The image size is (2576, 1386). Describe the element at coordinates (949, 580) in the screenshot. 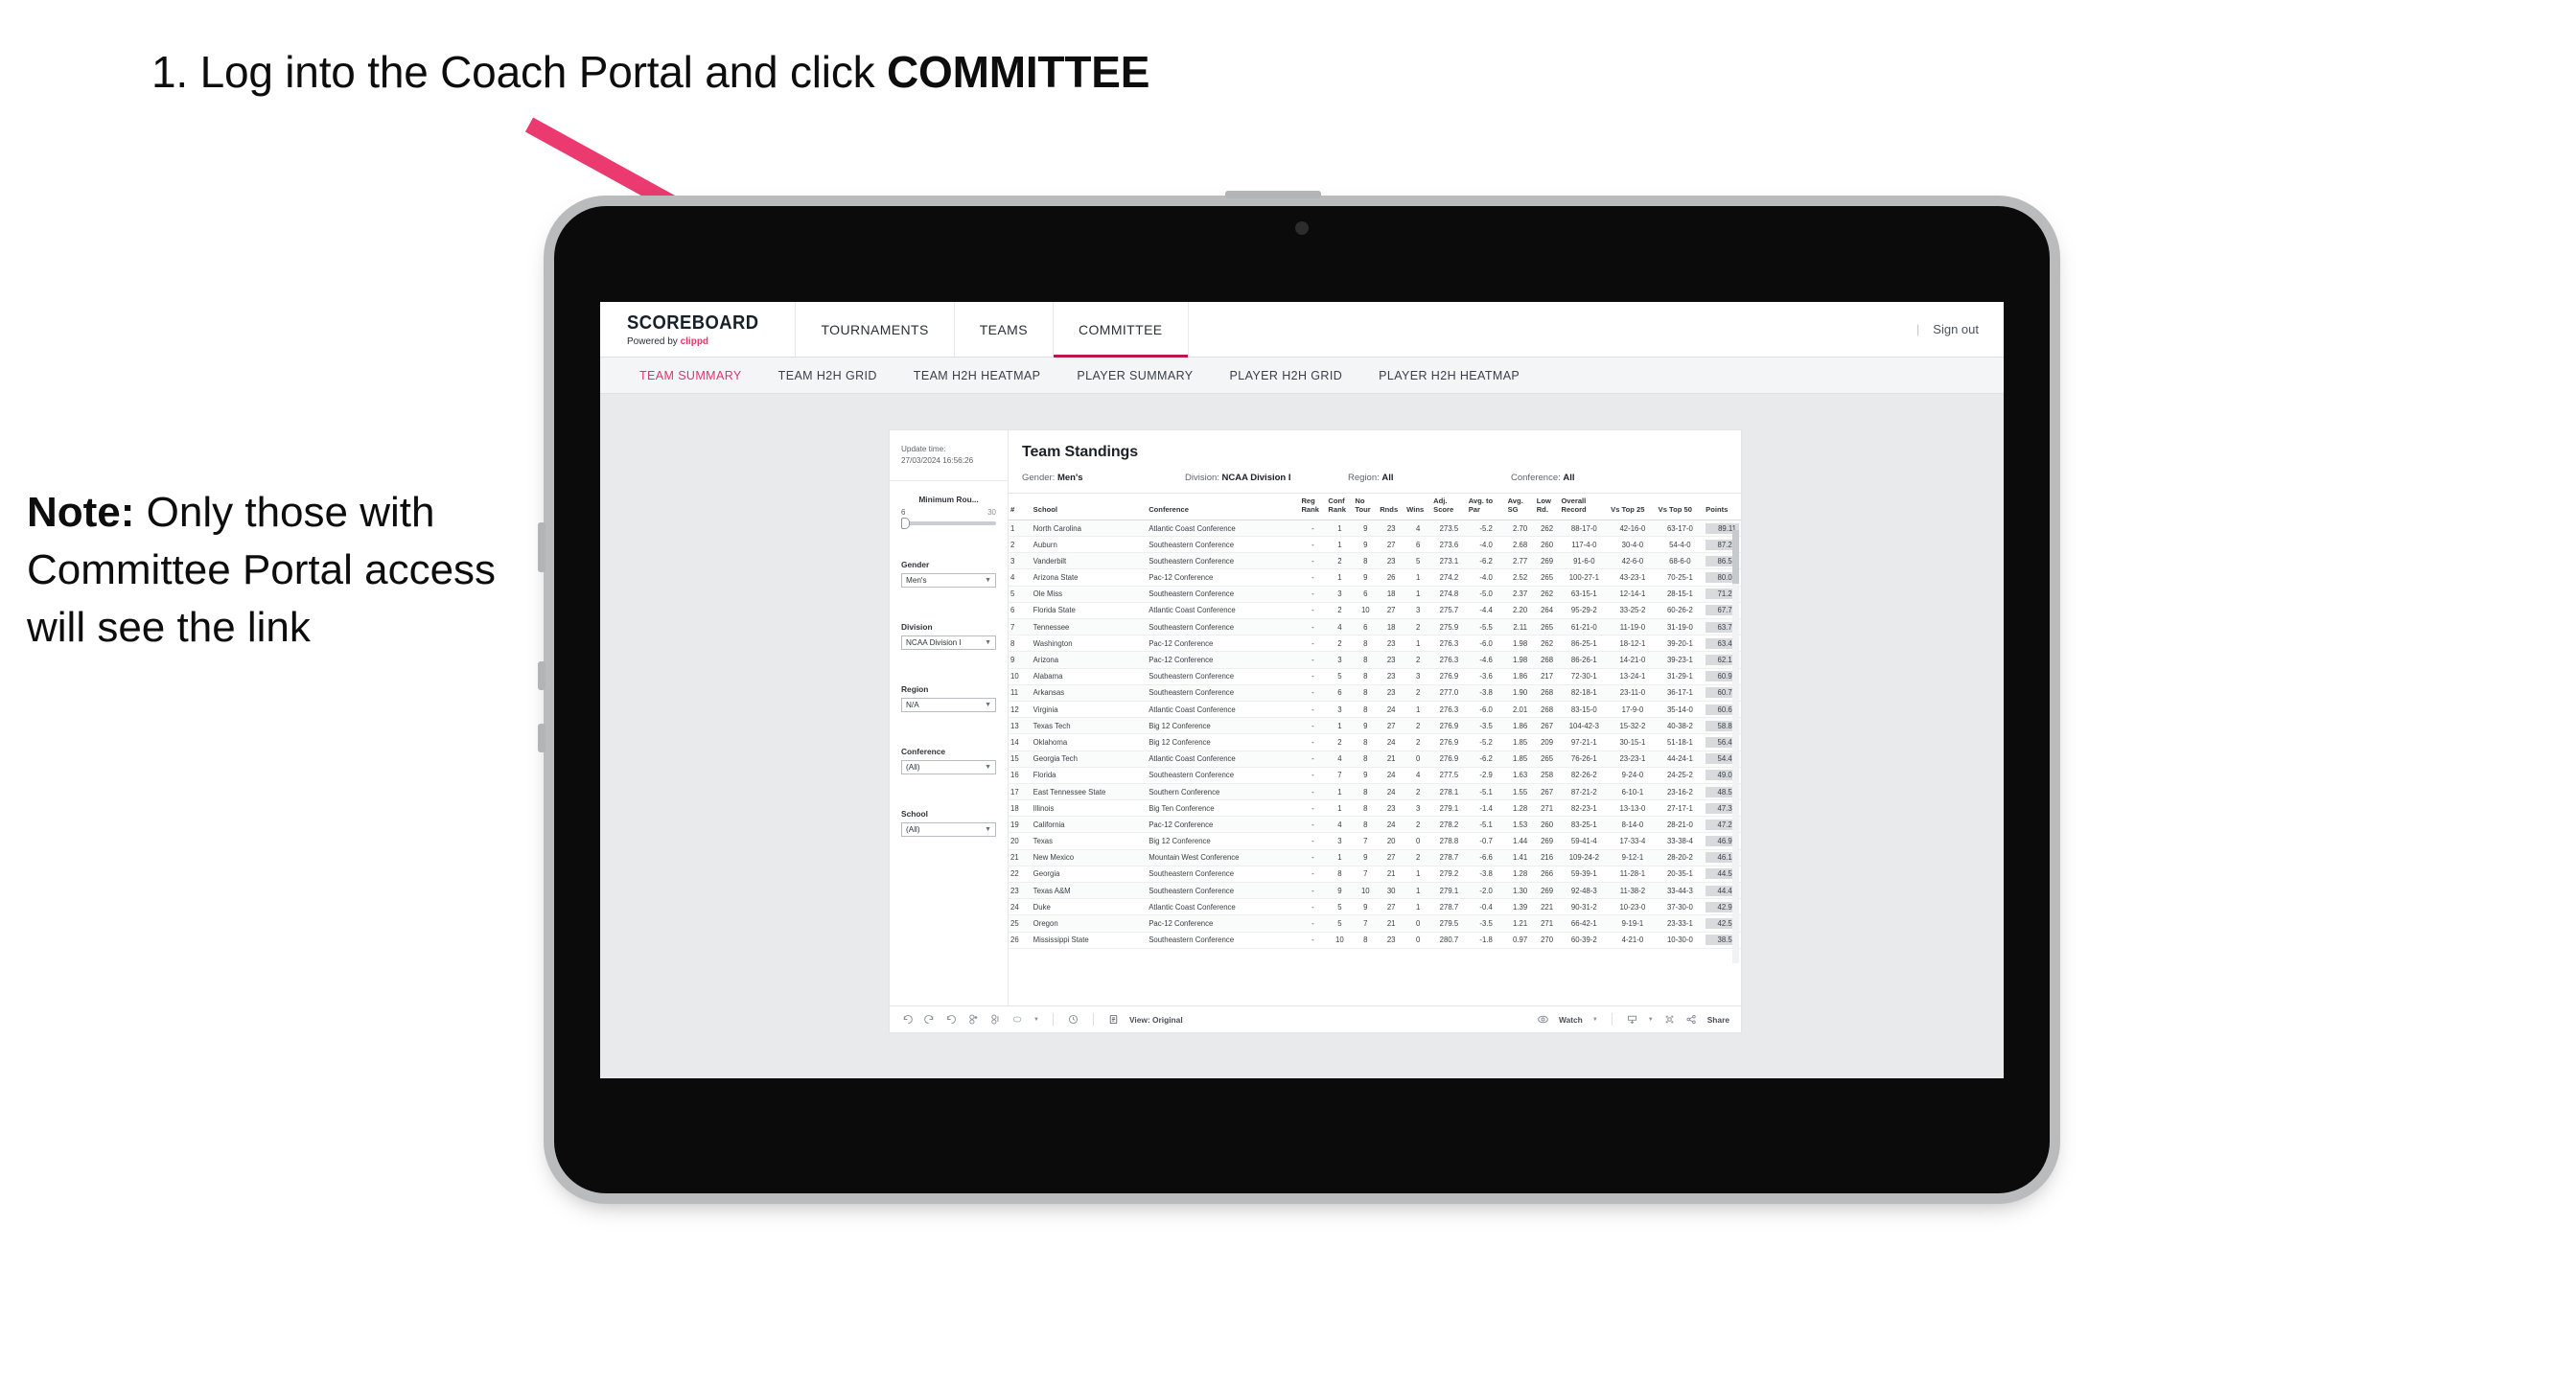

I see `gender-select: Men's ▼` at that location.